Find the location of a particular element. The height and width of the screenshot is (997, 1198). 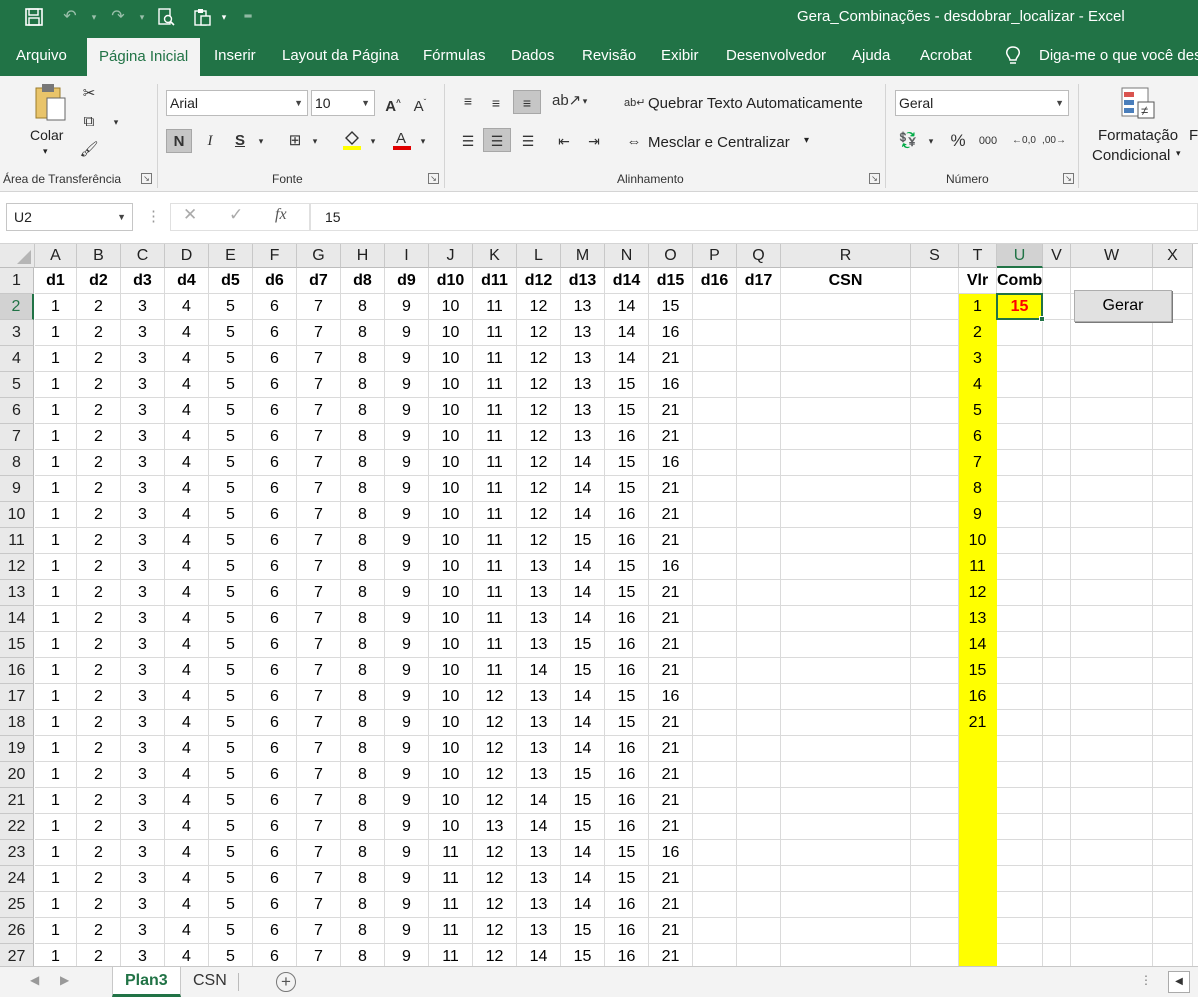

accounting-format-icon: 💱 is located at coordinates (908, 141).